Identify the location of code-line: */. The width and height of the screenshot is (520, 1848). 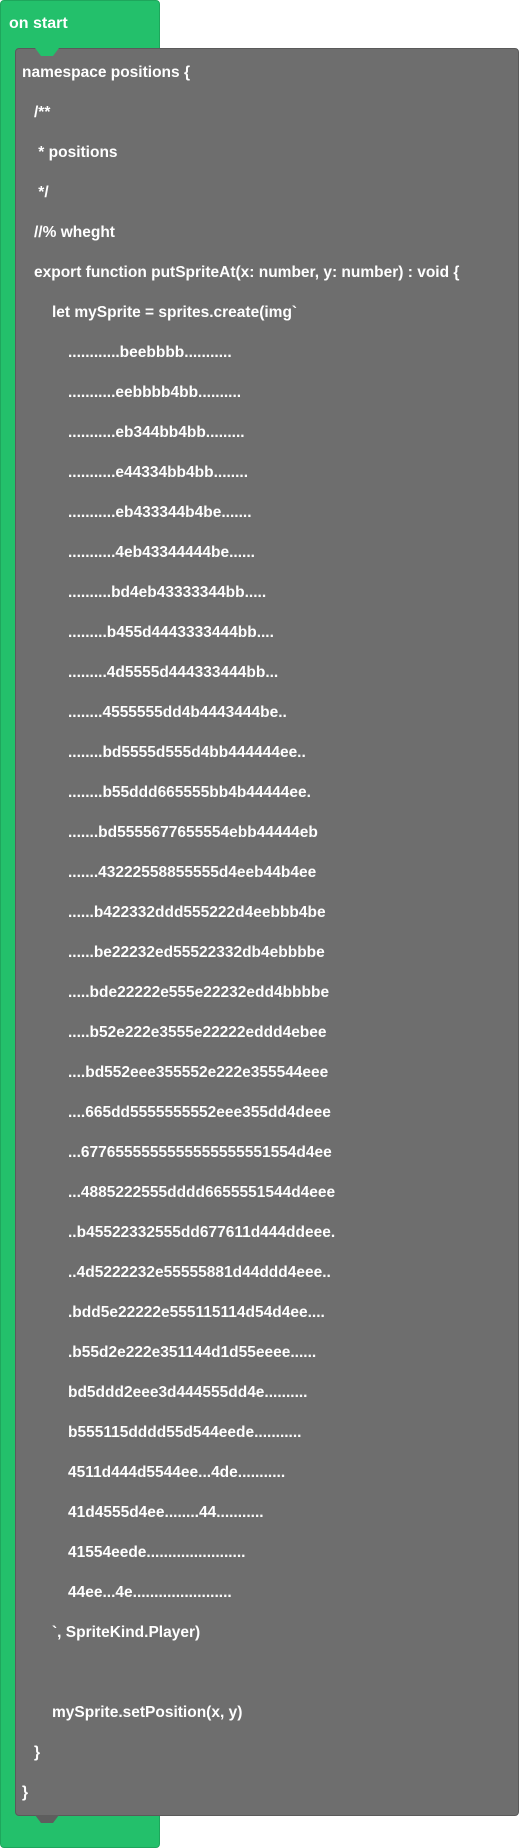
(41, 192).